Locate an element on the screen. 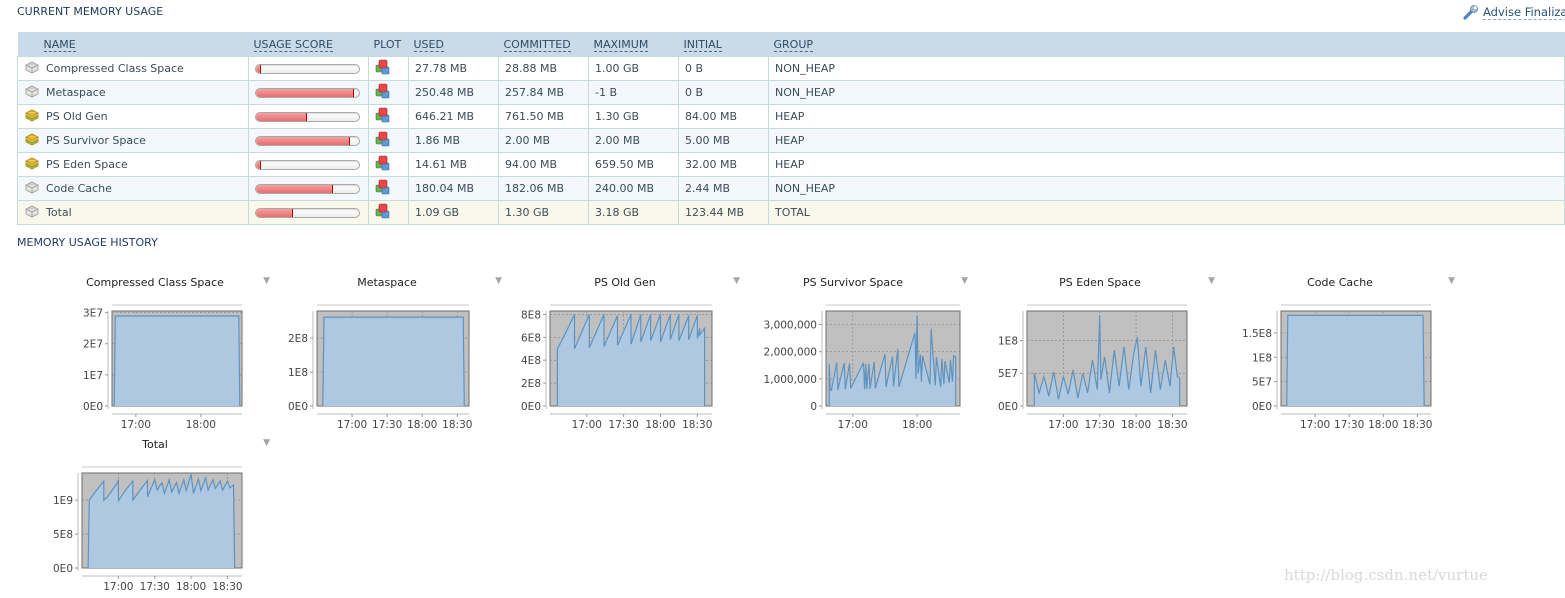 Image resolution: width=1565 pixels, height=598 pixels. chart-svg: 0E0 1E8 2E8 17:00 17:30 18:00 18:30 is located at coordinates (380, 367).